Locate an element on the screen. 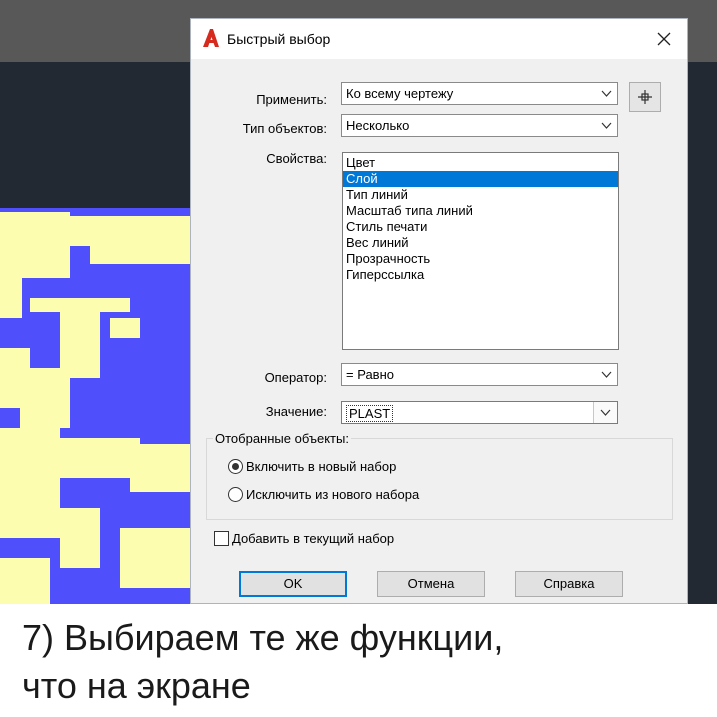 This screenshot has width=717, height=717. select-objects-button is located at coordinates (645, 97).